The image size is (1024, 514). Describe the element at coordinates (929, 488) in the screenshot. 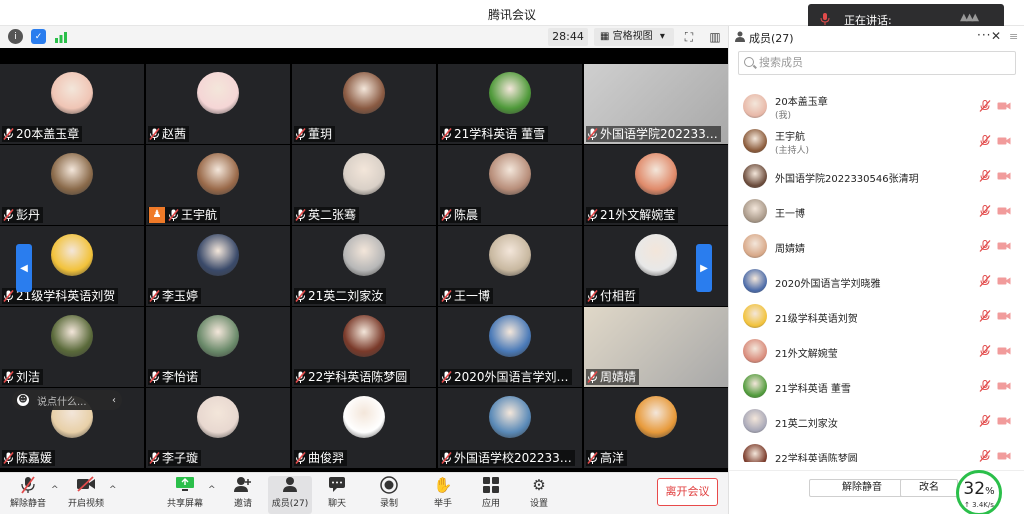

I see `rename-button: 改名` at that location.